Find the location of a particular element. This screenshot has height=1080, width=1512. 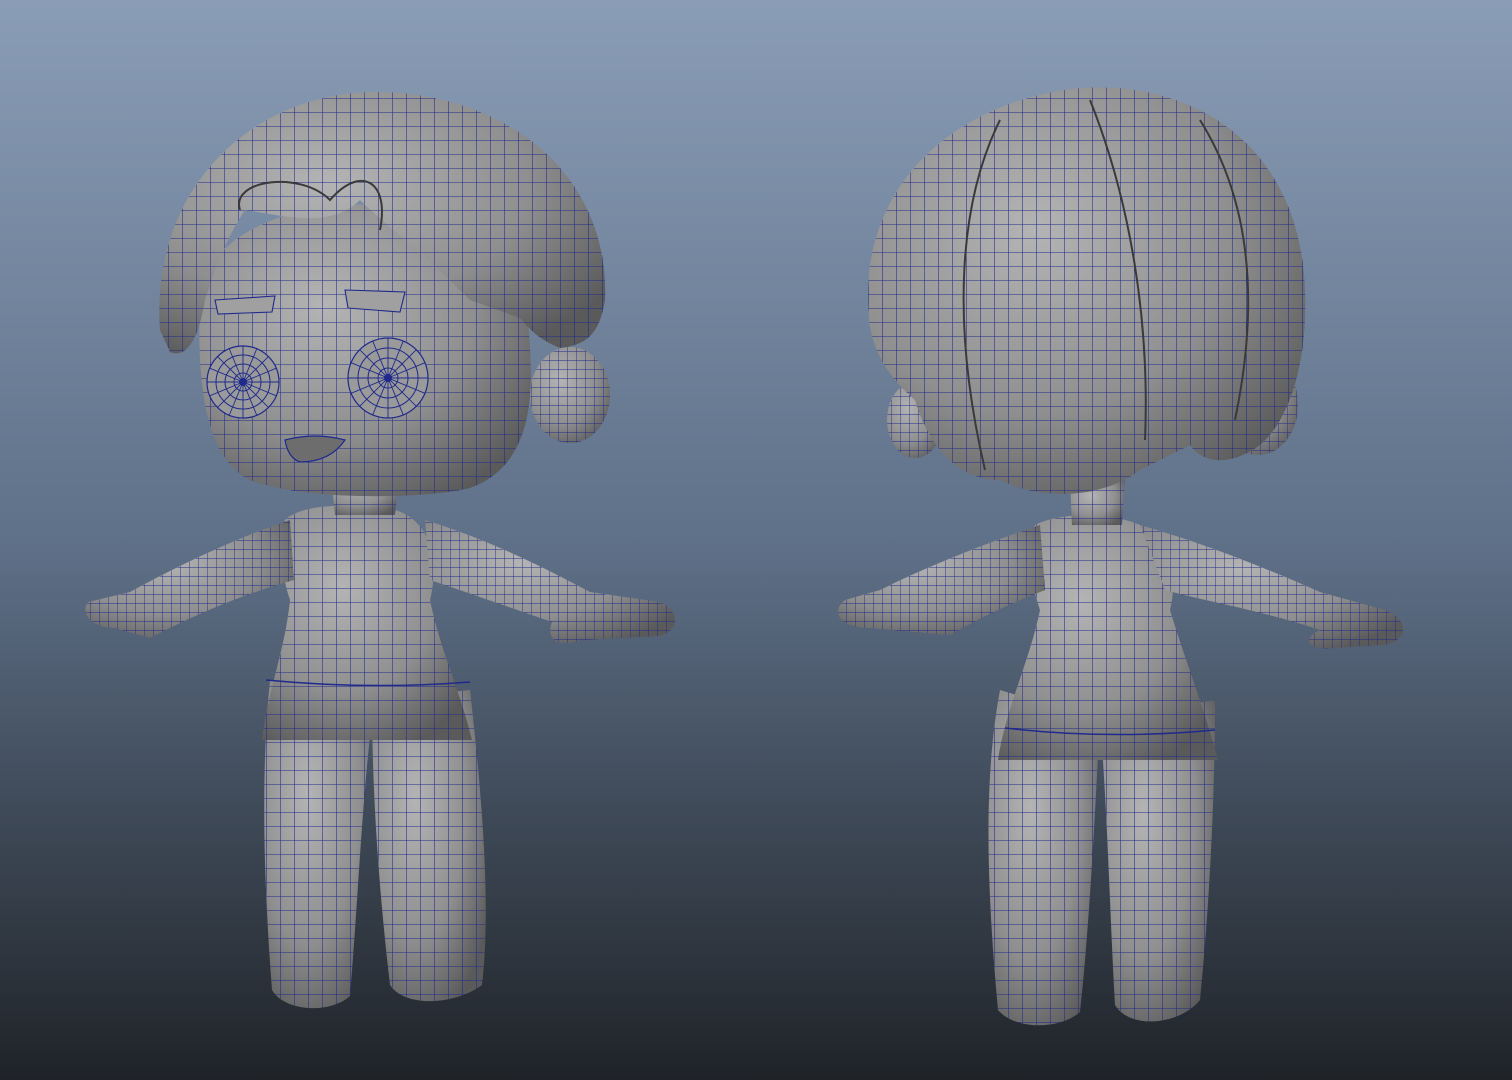

back-hair is located at coordinates (1086, 290).